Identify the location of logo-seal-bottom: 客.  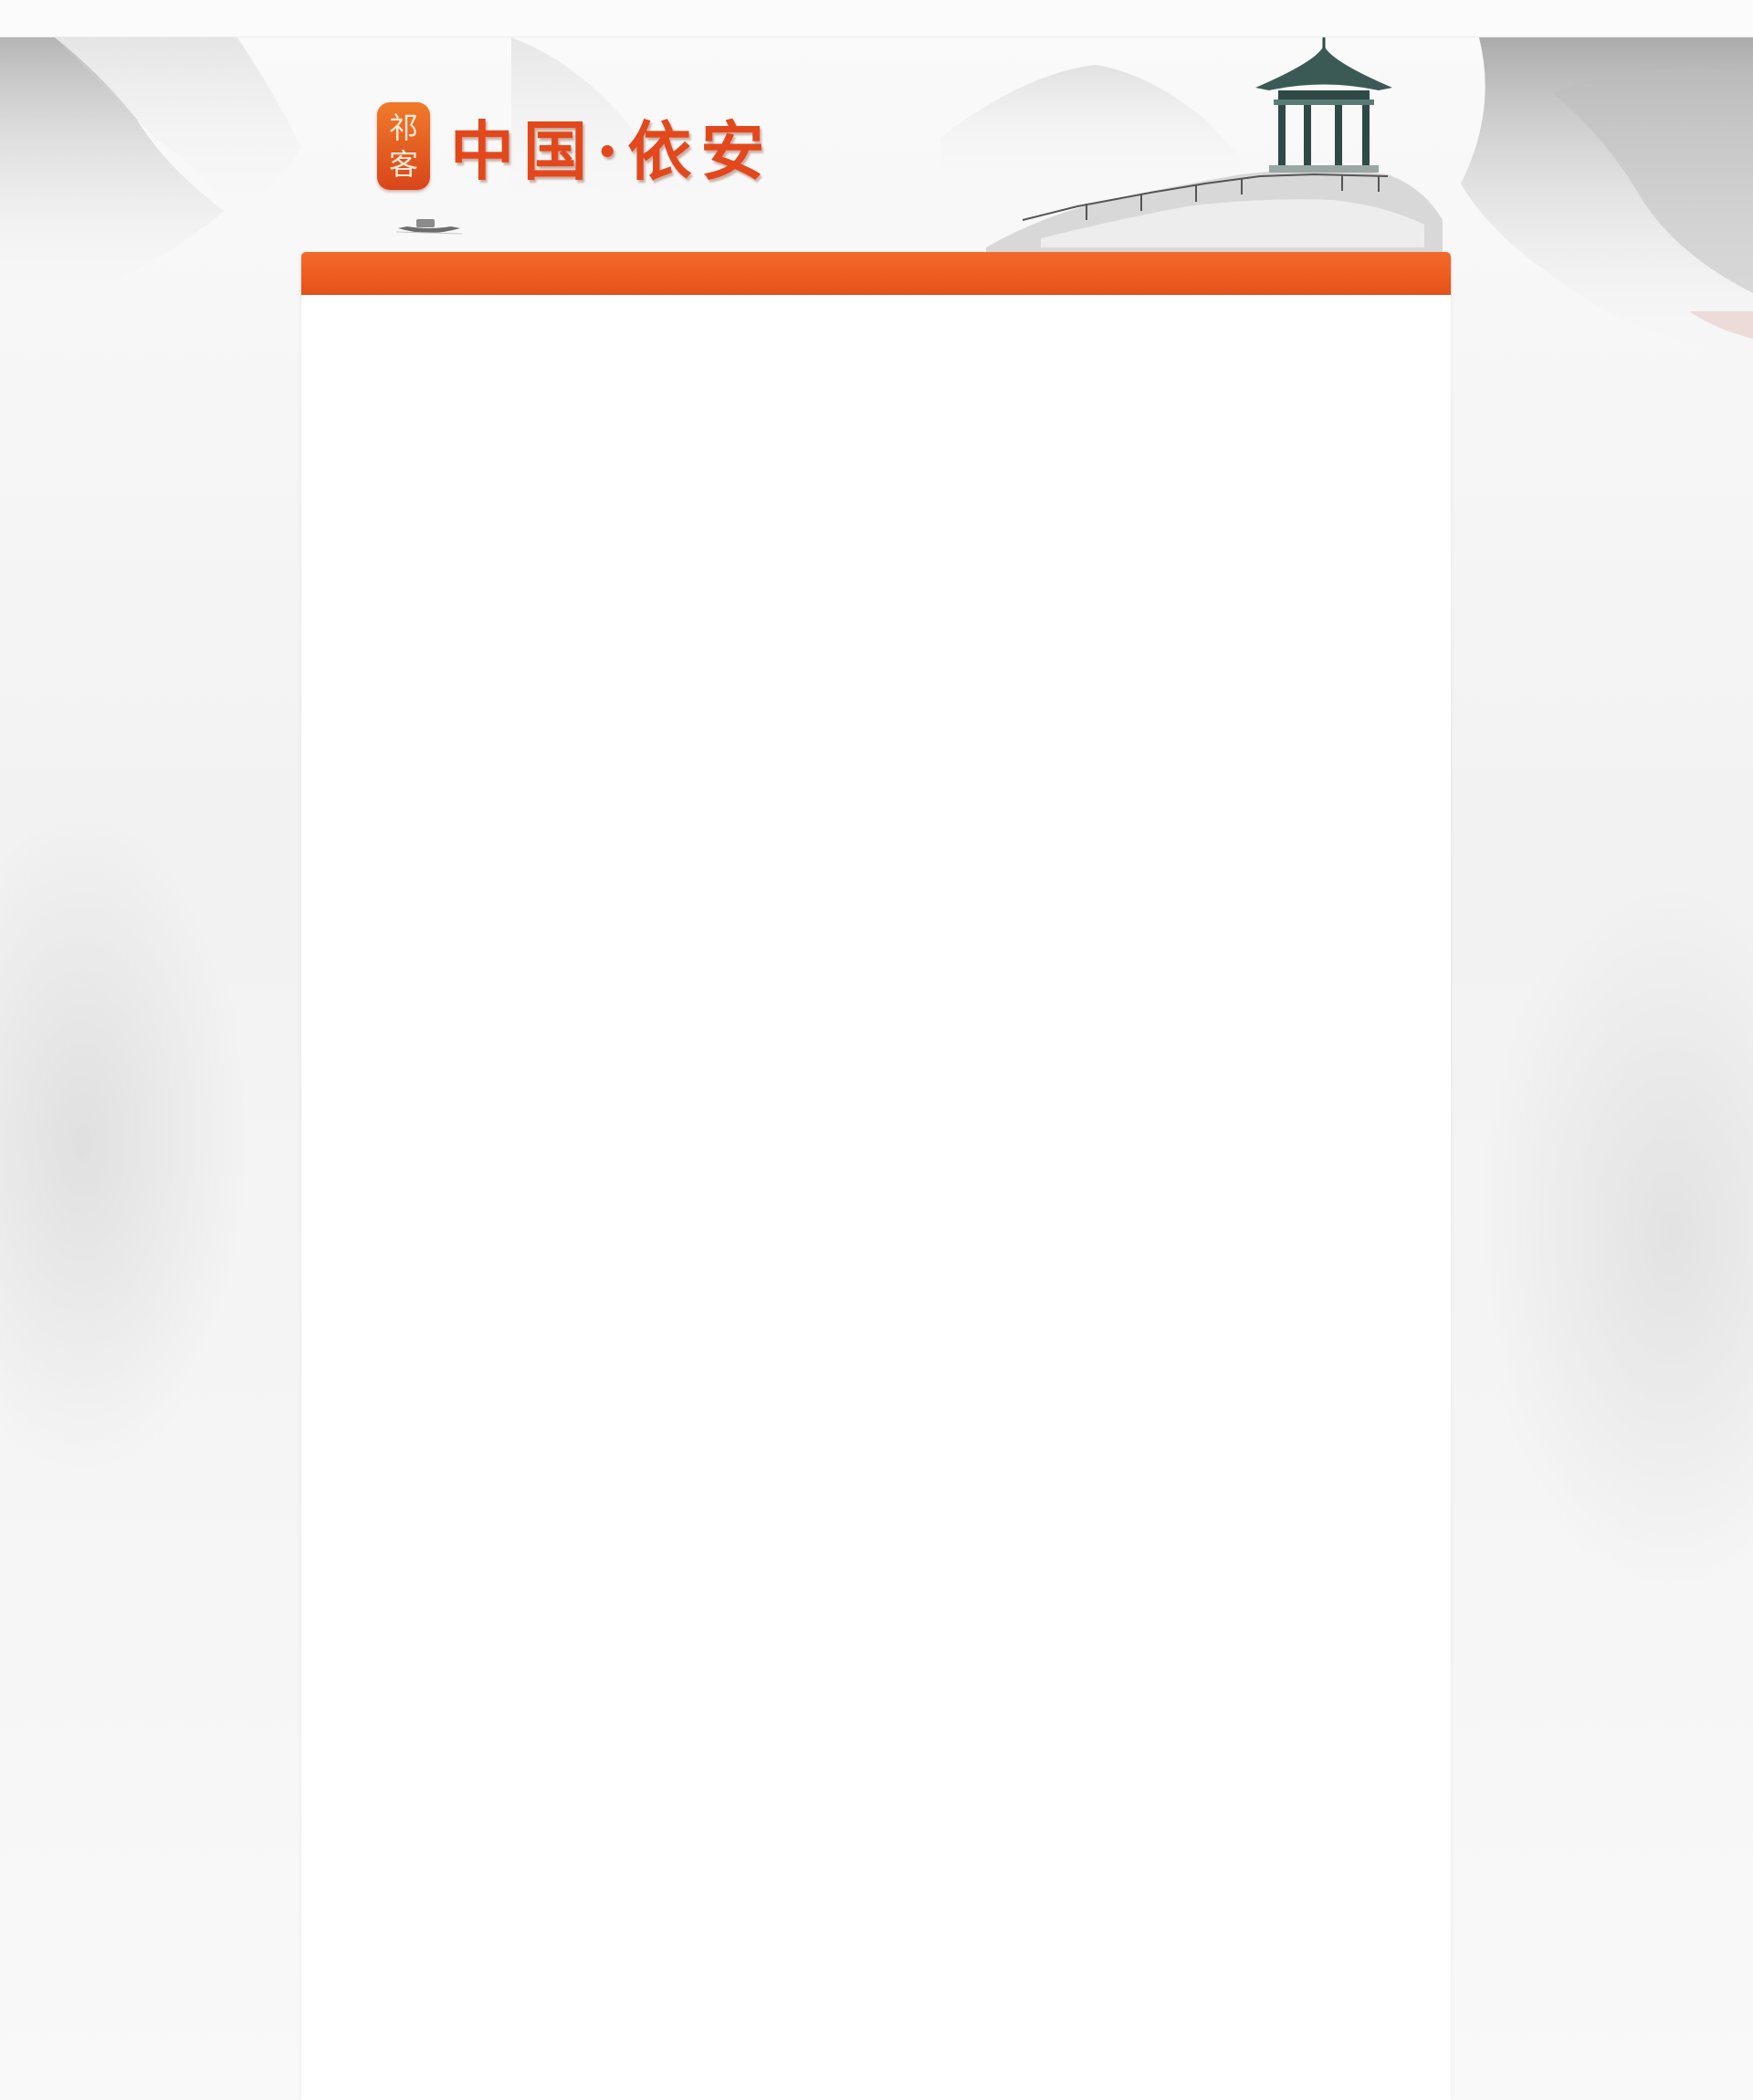
(403, 164).